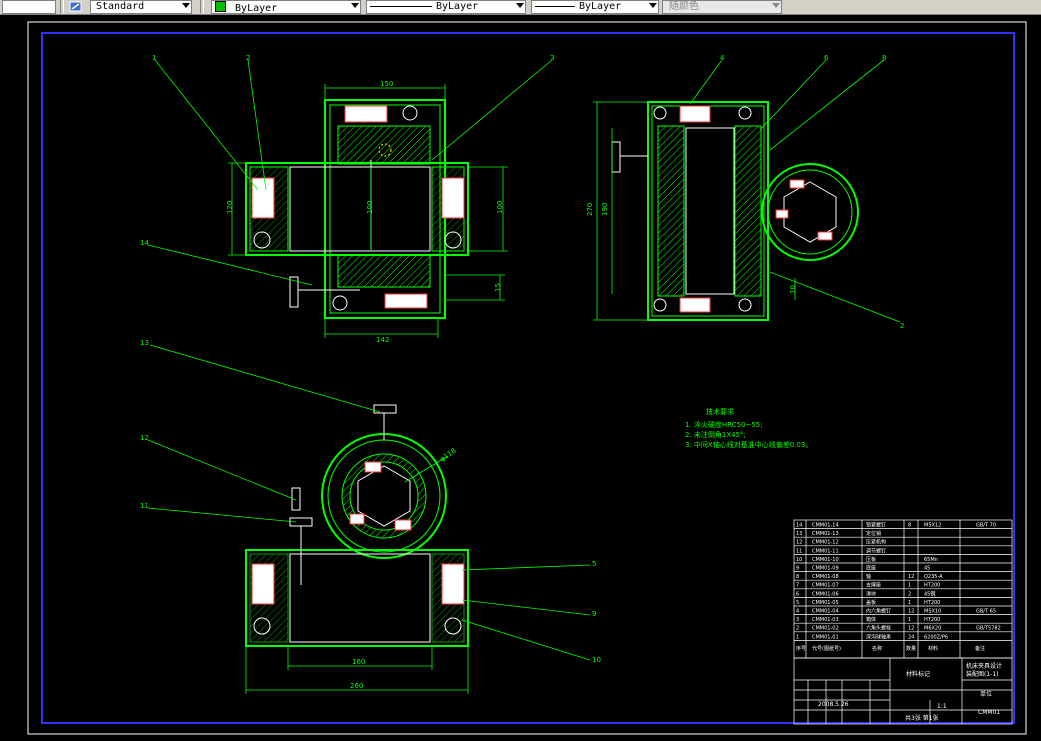 Image resolution: width=1041 pixels, height=741 pixels. Describe the element at coordinates (747, 191) in the screenshot. I see `side-view` at that location.